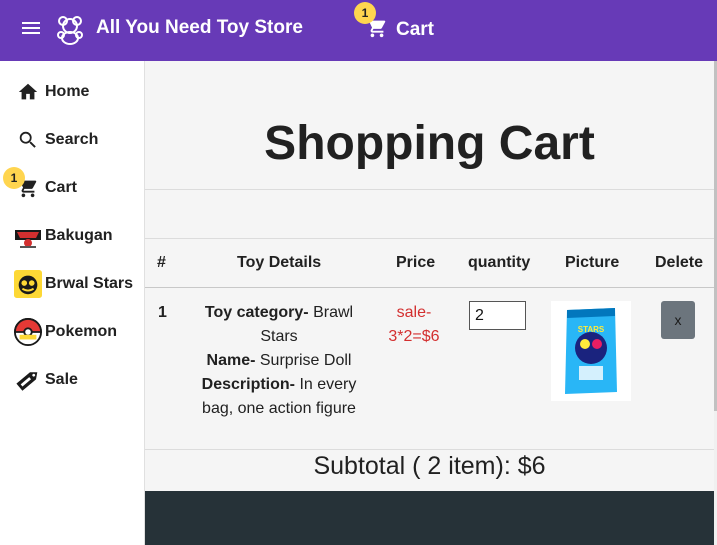  I want to click on home-icon, so click(28, 92).